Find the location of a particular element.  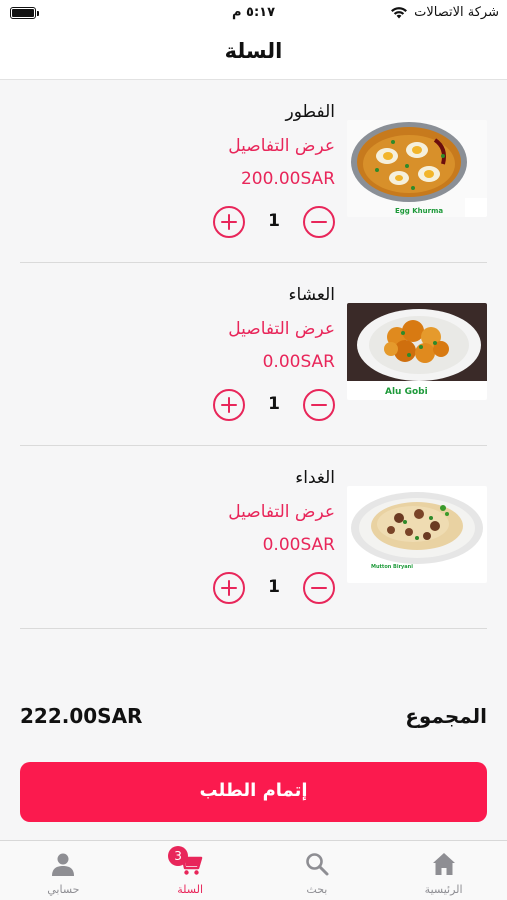

battery-icon is located at coordinates (24, 13).